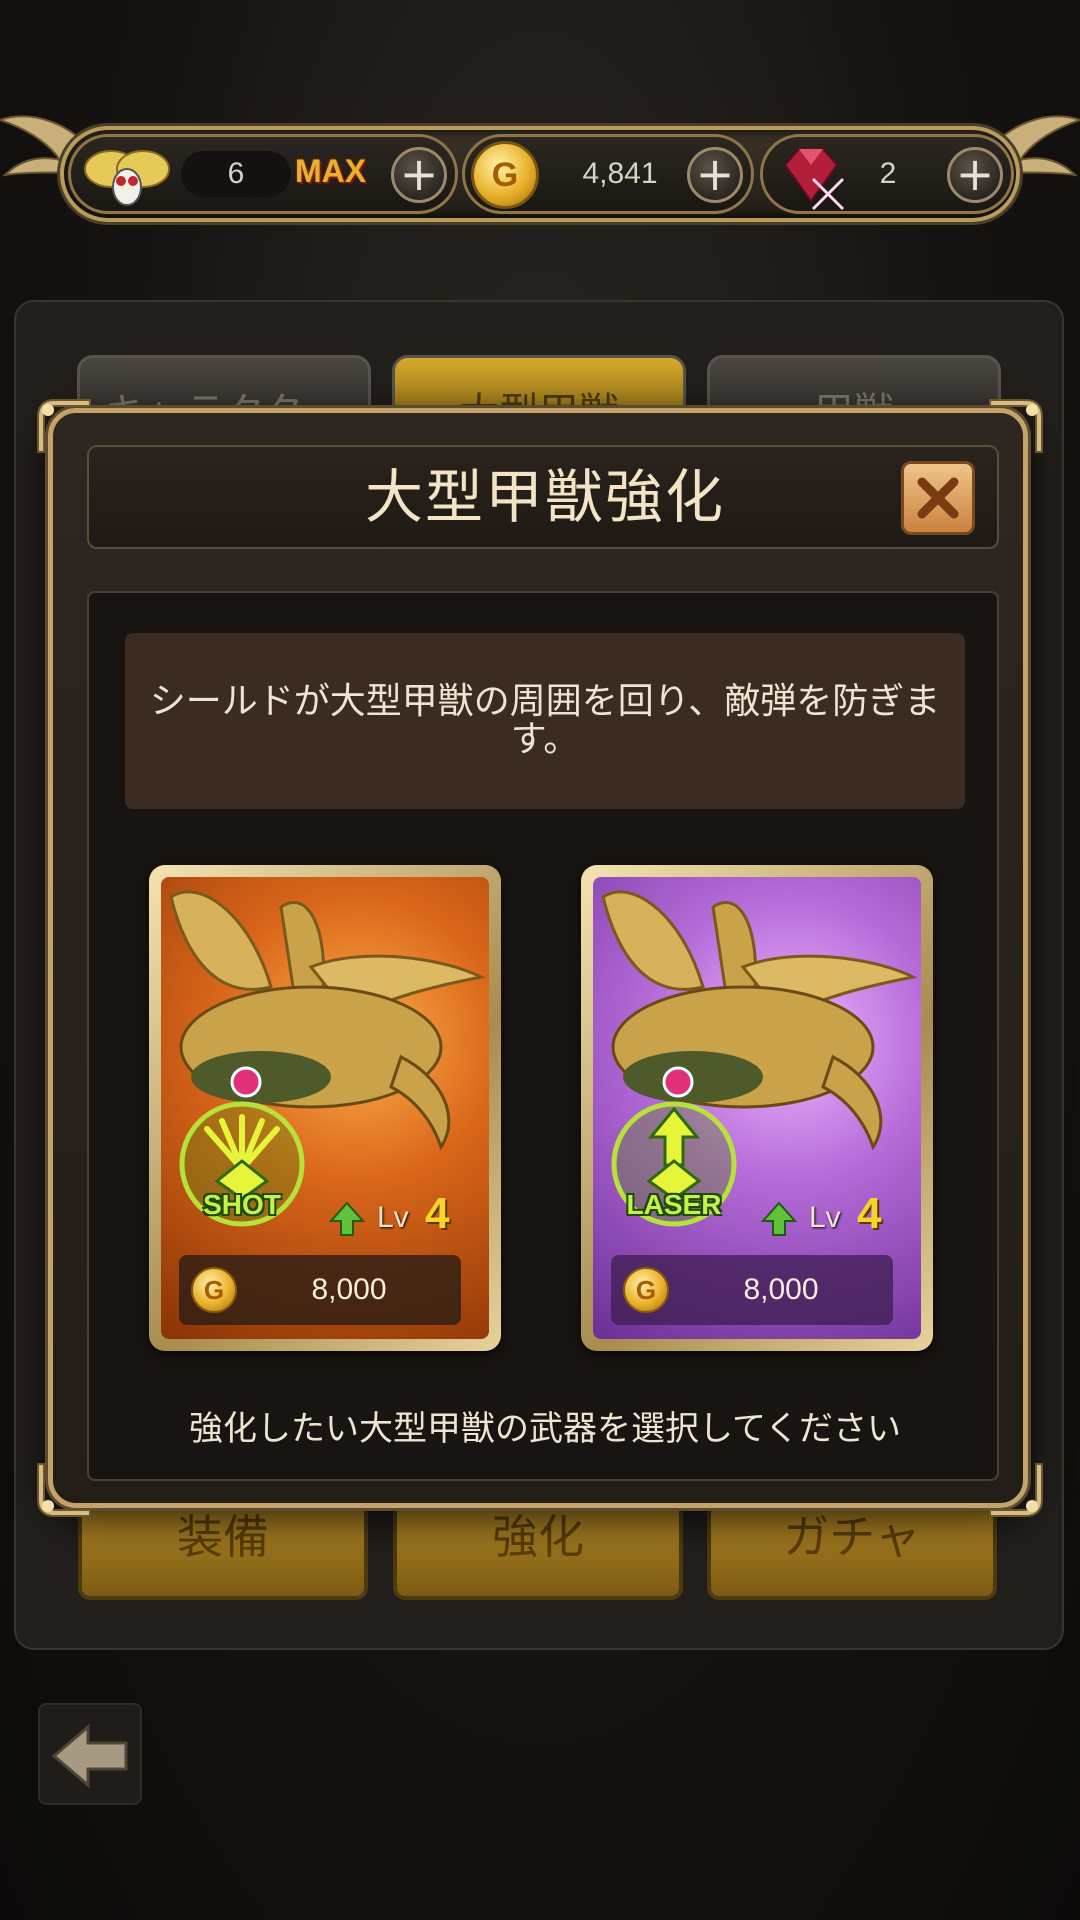  Describe the element at coordinates (242, 1204) in the screenshot. I see `weapon-name: SHOT` at that location.